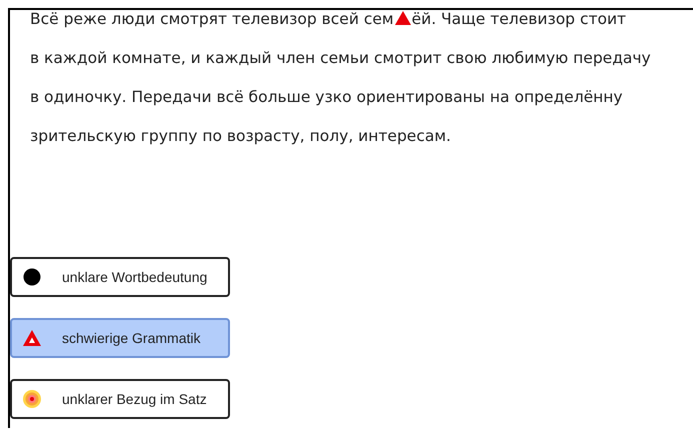 This screenshot has width=693, height=430. I want to click on paragraph-text: Всё реже люди смотрят телевизор всей сем, so click(212, 19).